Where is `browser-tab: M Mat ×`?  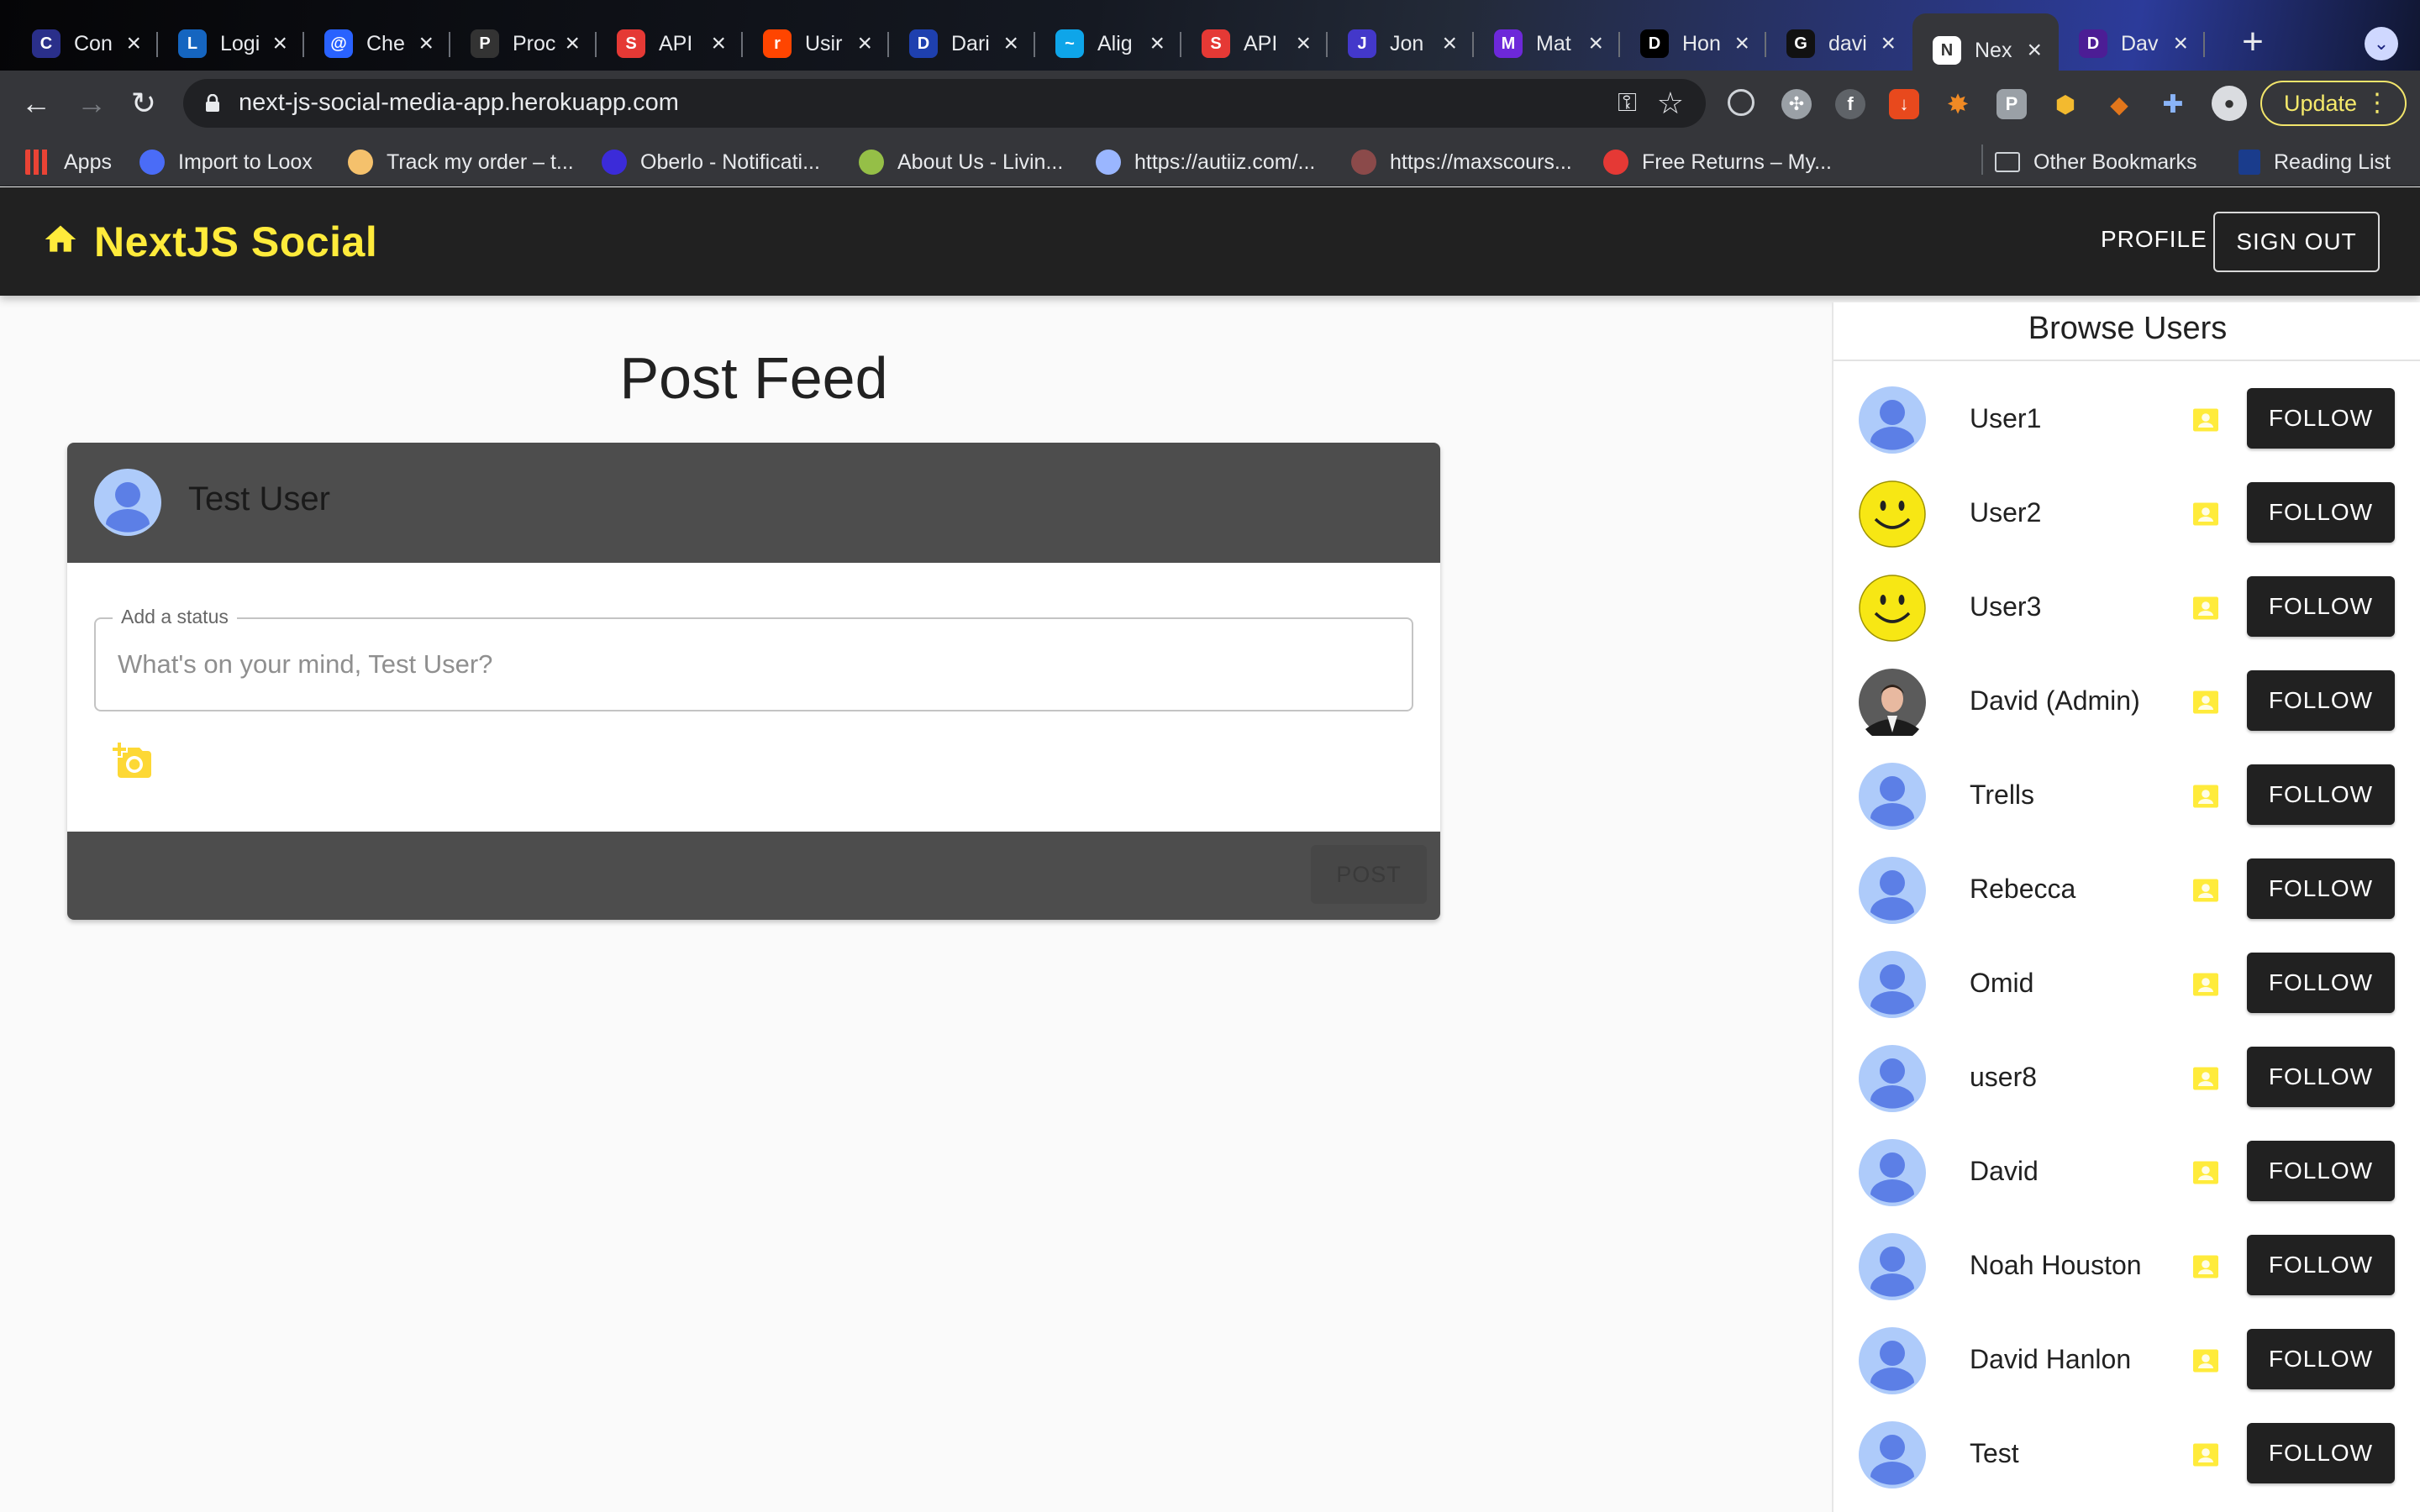
browser-tab: M Mat × is located at coordinates (1547, 43).